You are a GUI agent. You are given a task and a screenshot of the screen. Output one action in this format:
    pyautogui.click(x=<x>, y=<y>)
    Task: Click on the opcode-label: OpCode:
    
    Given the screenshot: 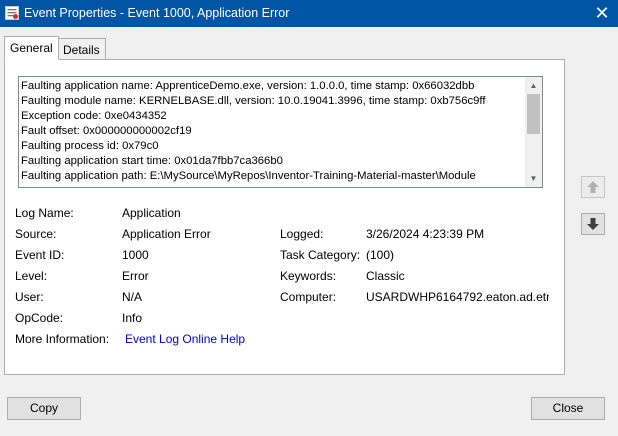 What is the action you would take?
    pyautogui.click(x=39, y=318)
    